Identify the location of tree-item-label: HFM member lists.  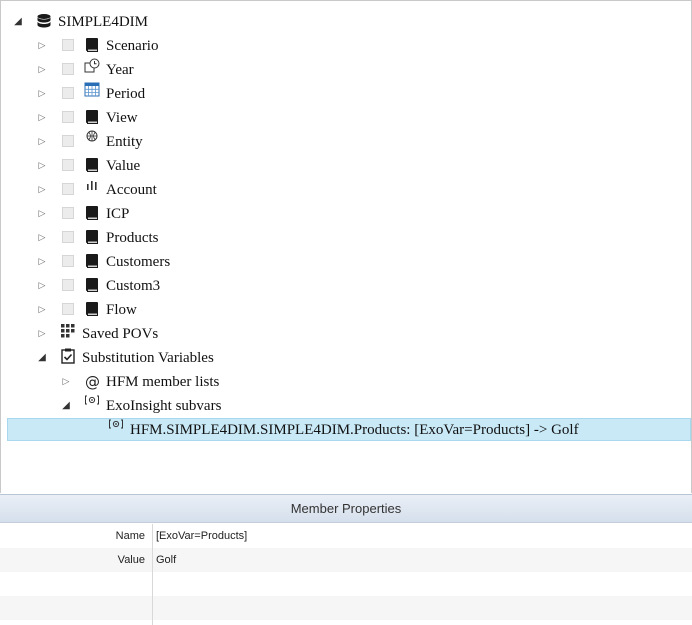
(163, 382).